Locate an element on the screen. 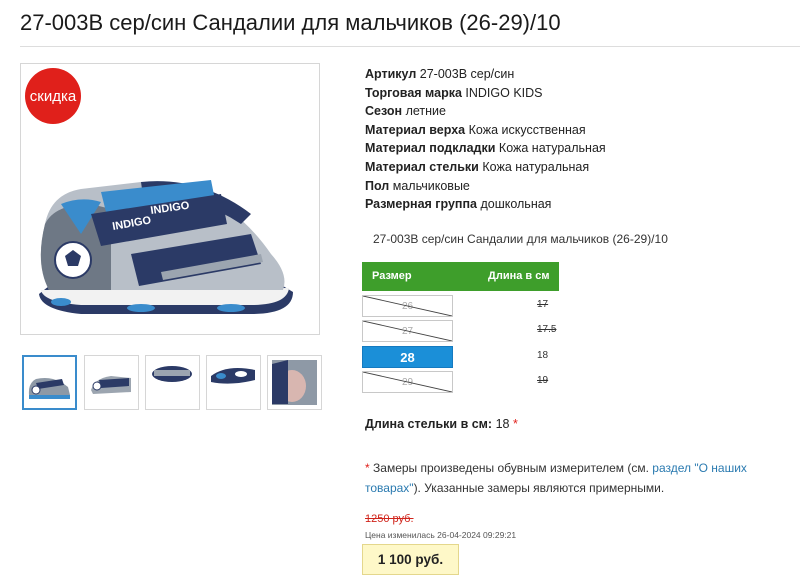 The height and width of the screenshot is (587, 800). thumbnail-side-view is located at coordinates (49, 382).